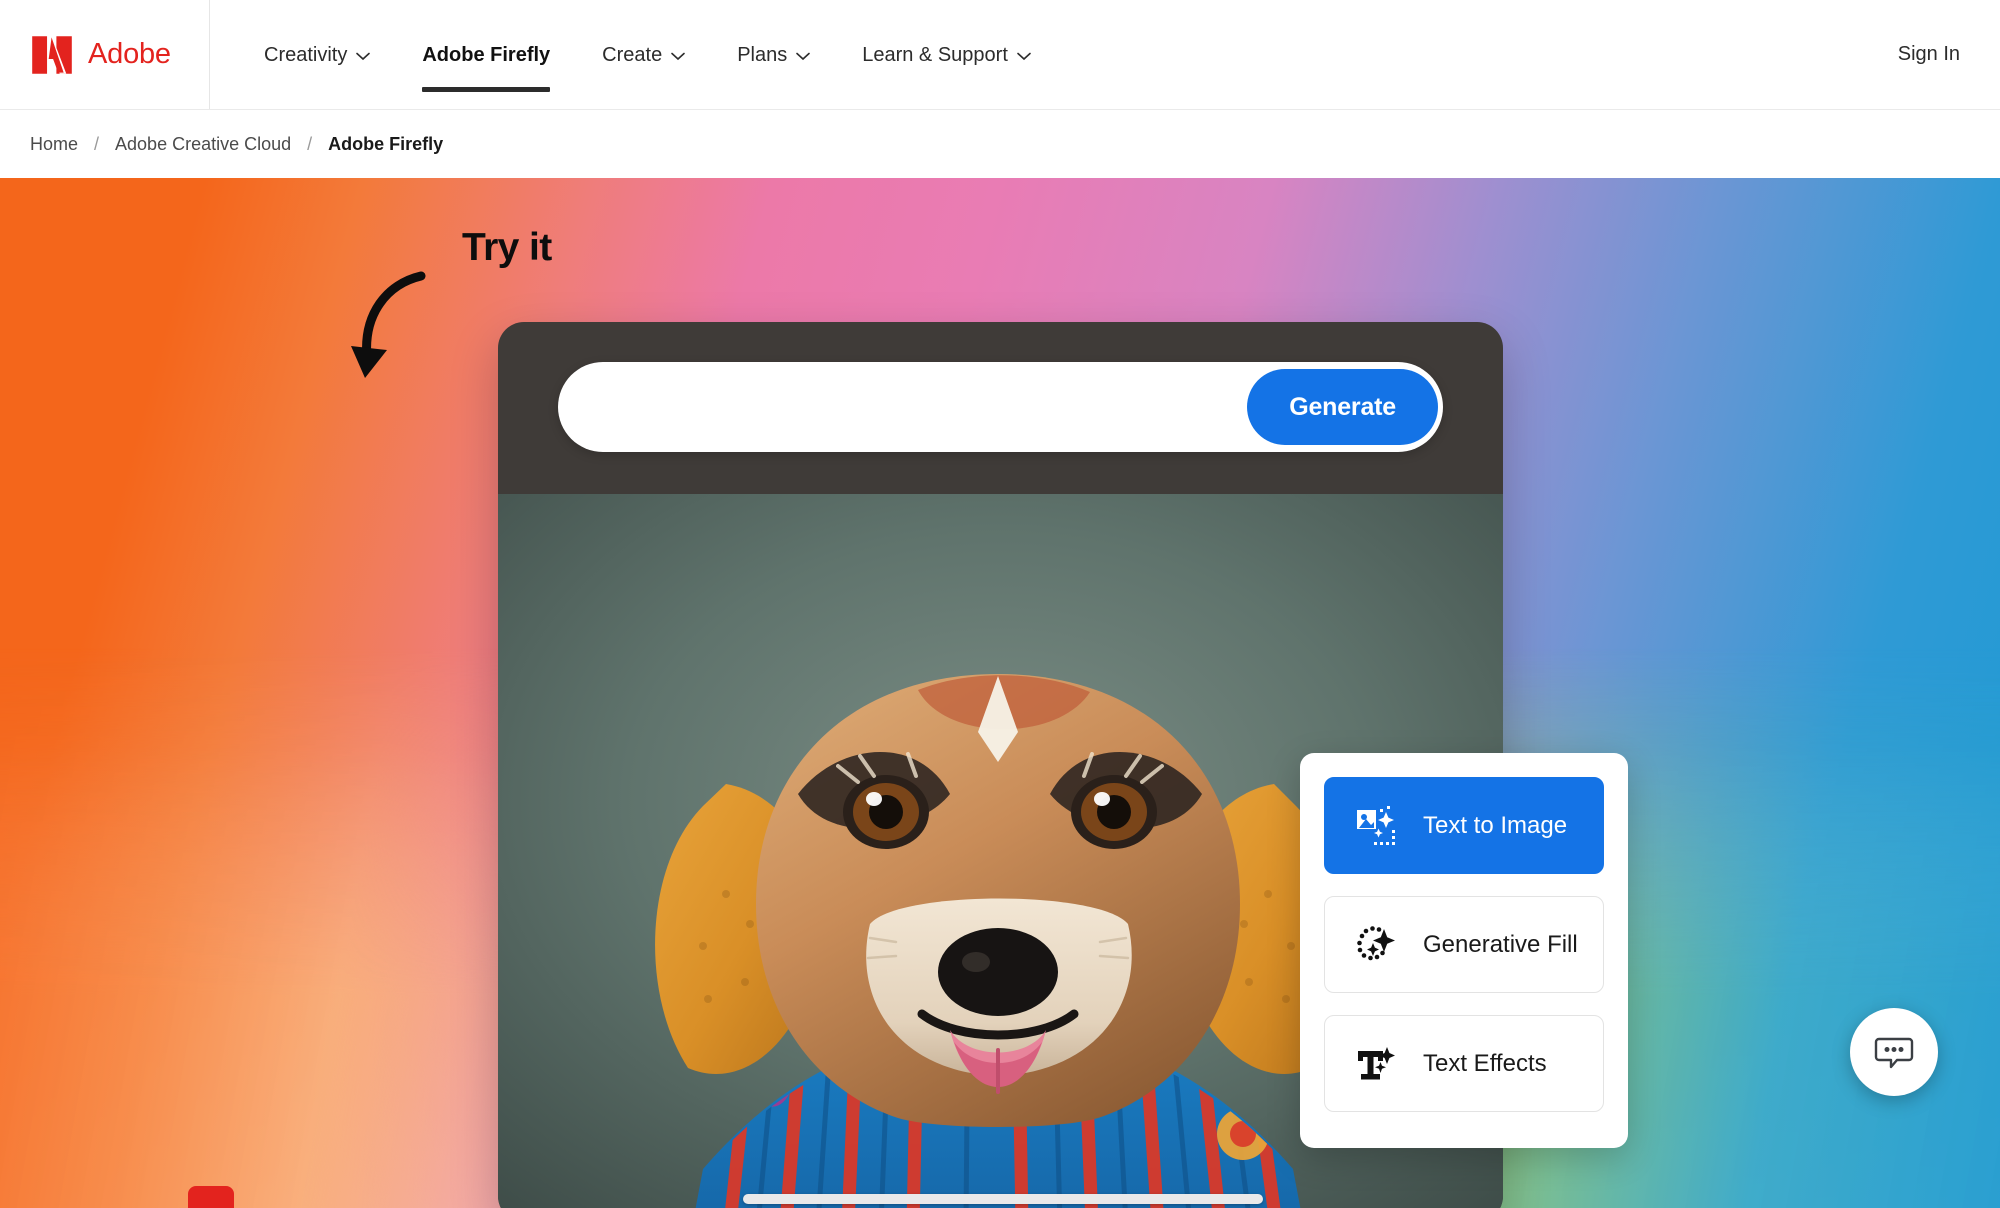  What do you see at coordinates (1376, 1062) in the screenshot?
I see `text-effects-icon` at bounding box center [1376, 1062].